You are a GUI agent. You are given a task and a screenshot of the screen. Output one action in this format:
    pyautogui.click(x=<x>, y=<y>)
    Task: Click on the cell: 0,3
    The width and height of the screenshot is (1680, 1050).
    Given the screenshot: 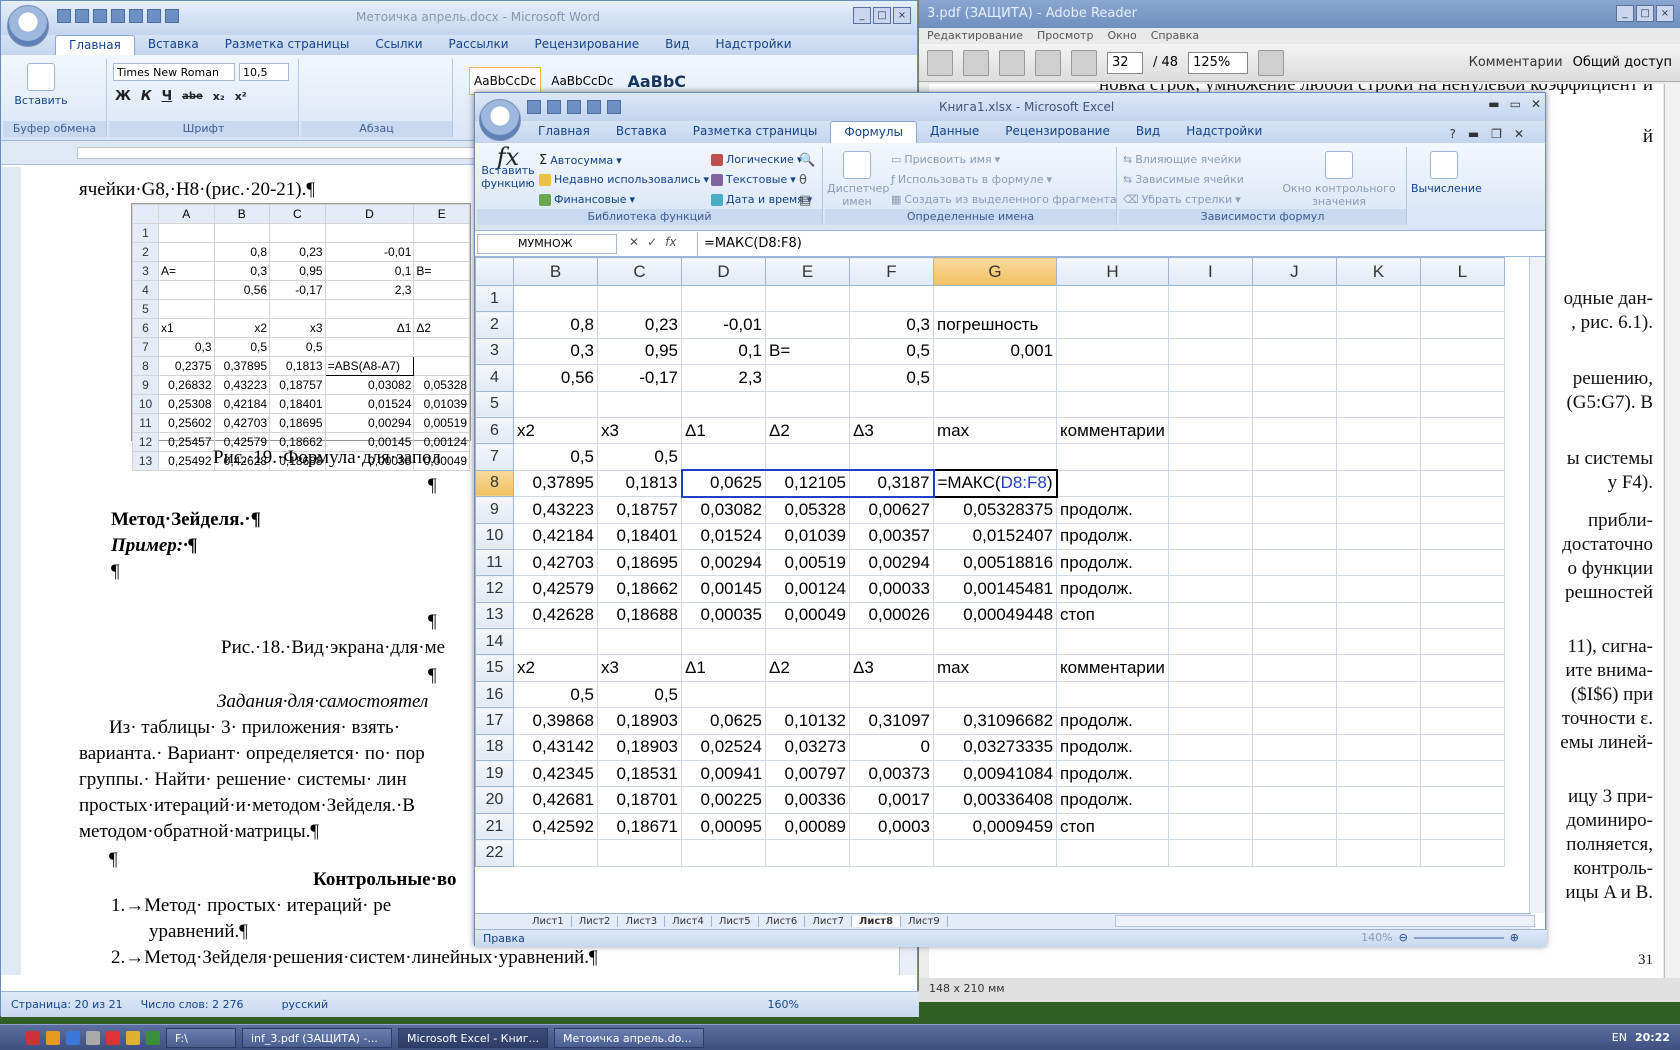 What is the action you would take?
    pyautogui.click(x=891, y=325)
    